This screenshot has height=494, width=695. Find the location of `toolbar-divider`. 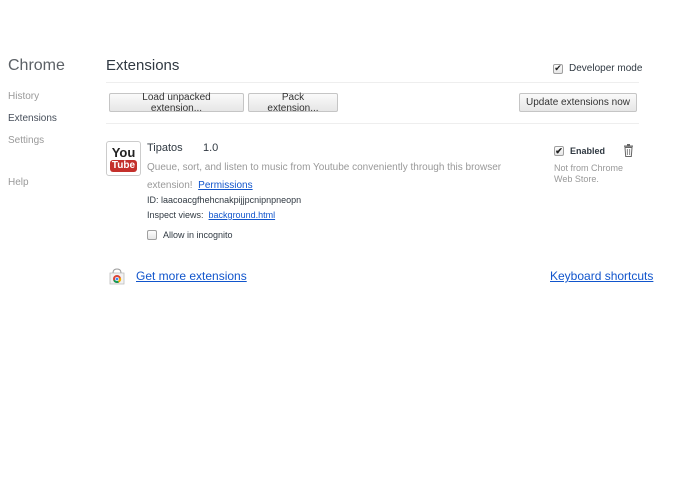

toolbar-divider is located at coordinates (372, 123).